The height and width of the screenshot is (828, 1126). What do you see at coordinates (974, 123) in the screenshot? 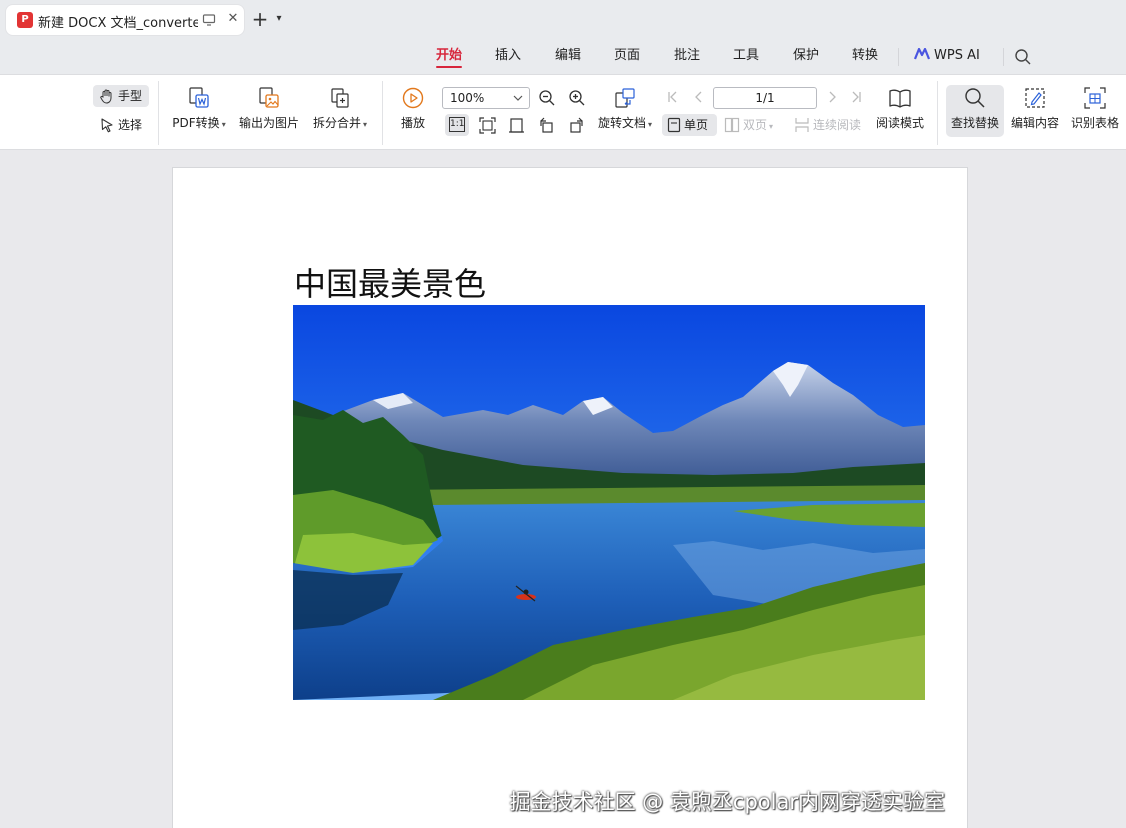
I see `find-replace-label: 查找替换` at bounding box center [974, 123].